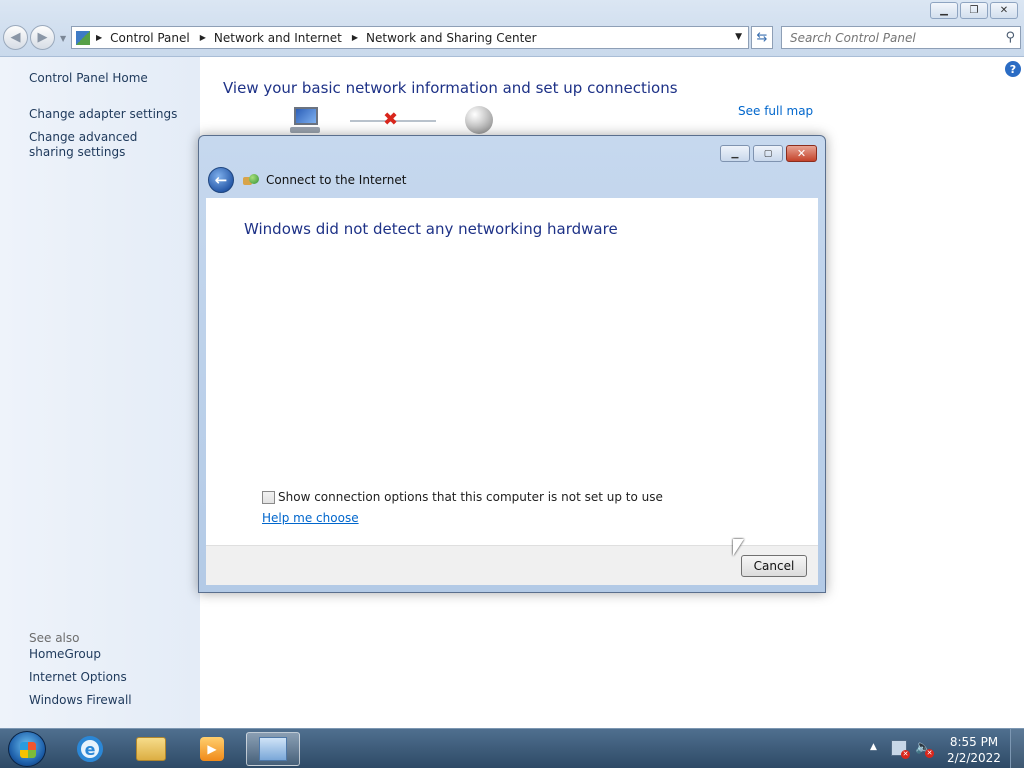  What do you see at coordinates (65, 654) in the screenshot?
I see `homegroup-link: HomeGroup` at bounding box center [65, 654].